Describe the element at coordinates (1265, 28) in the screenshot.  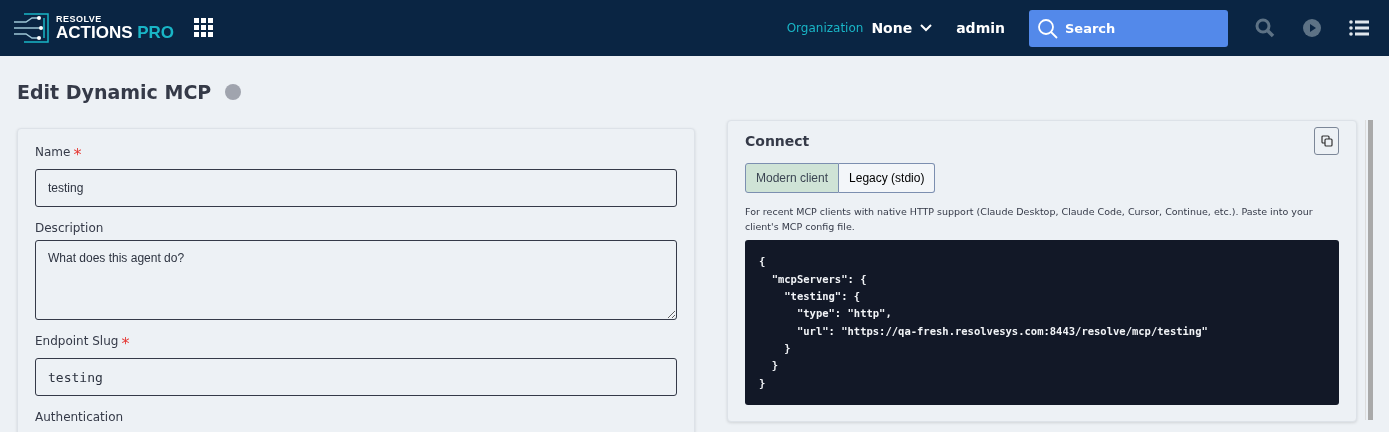
I see `search-icon` at that location.